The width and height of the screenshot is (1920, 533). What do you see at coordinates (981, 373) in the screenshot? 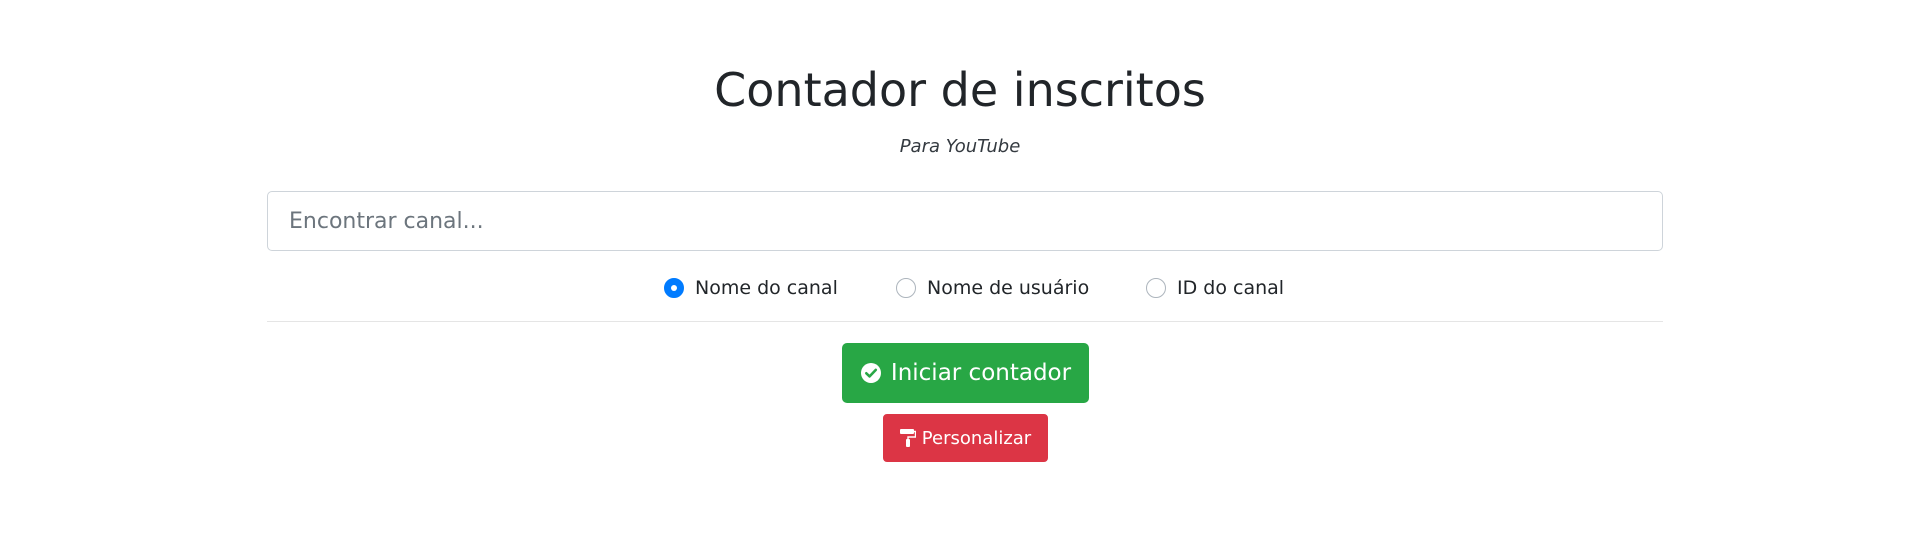
I see `start-counter-label: Iniciar contador` at bounding box center [981, 373].